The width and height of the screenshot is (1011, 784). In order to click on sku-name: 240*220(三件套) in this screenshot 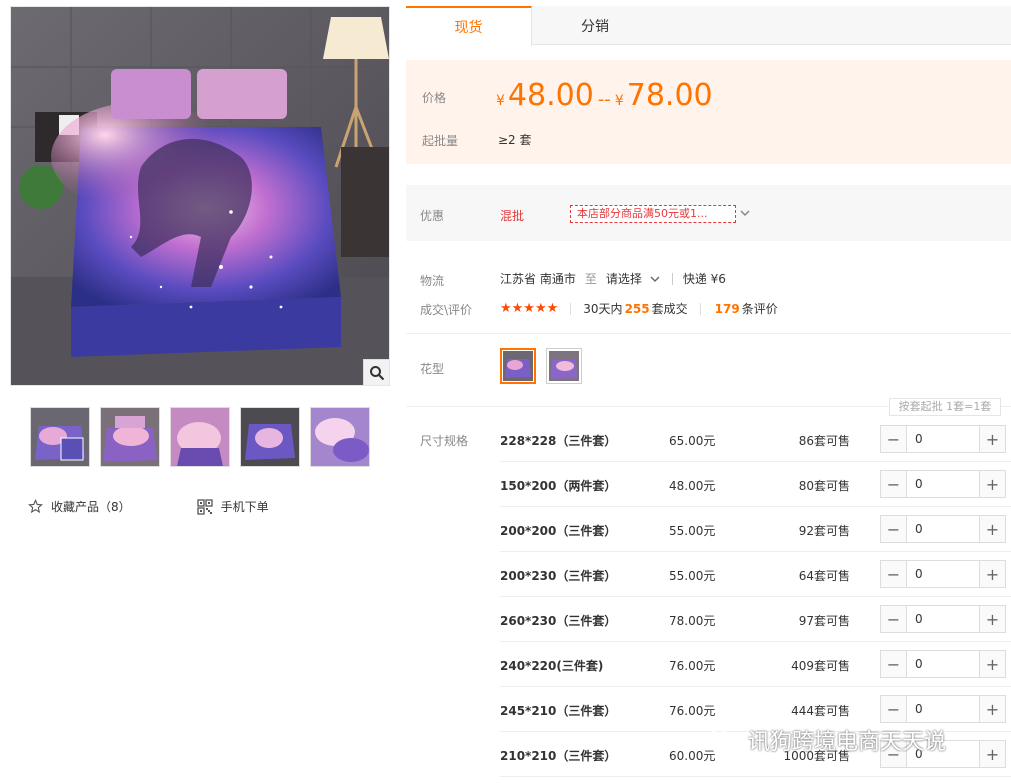, I will do `click(552, 666)`.